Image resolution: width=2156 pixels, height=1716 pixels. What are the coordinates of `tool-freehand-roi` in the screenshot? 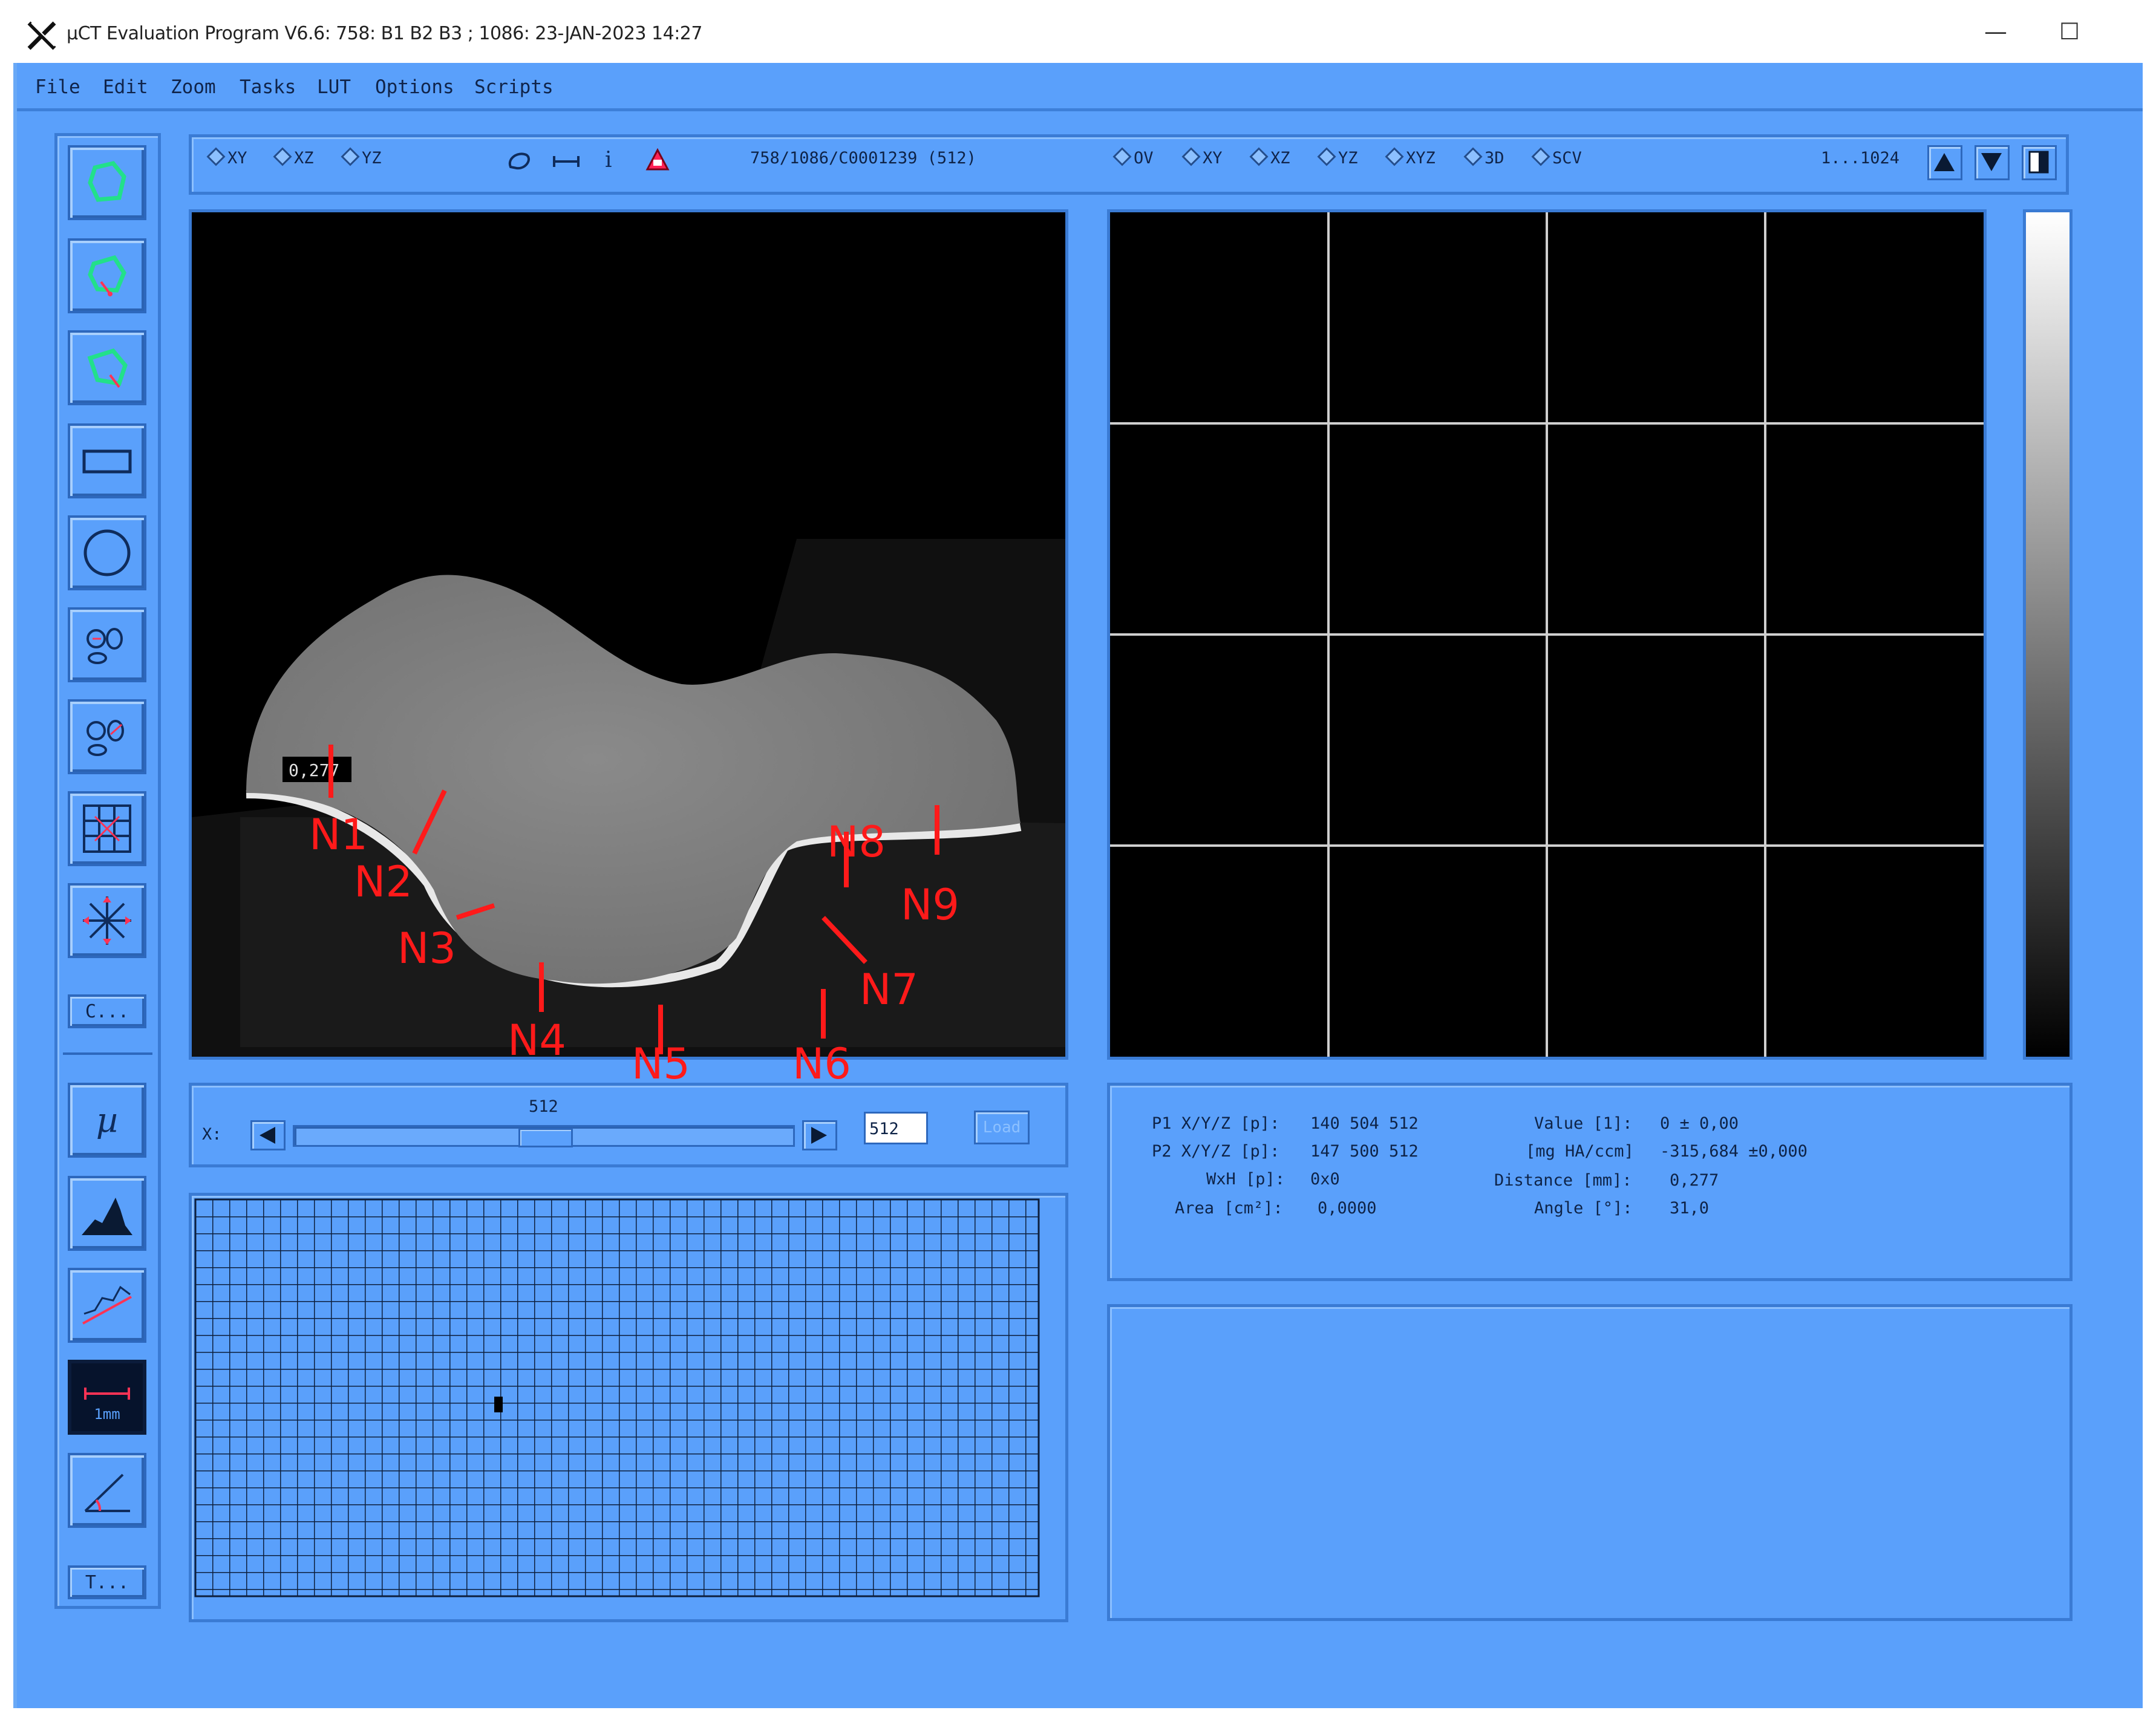 It's located at (107, 182).